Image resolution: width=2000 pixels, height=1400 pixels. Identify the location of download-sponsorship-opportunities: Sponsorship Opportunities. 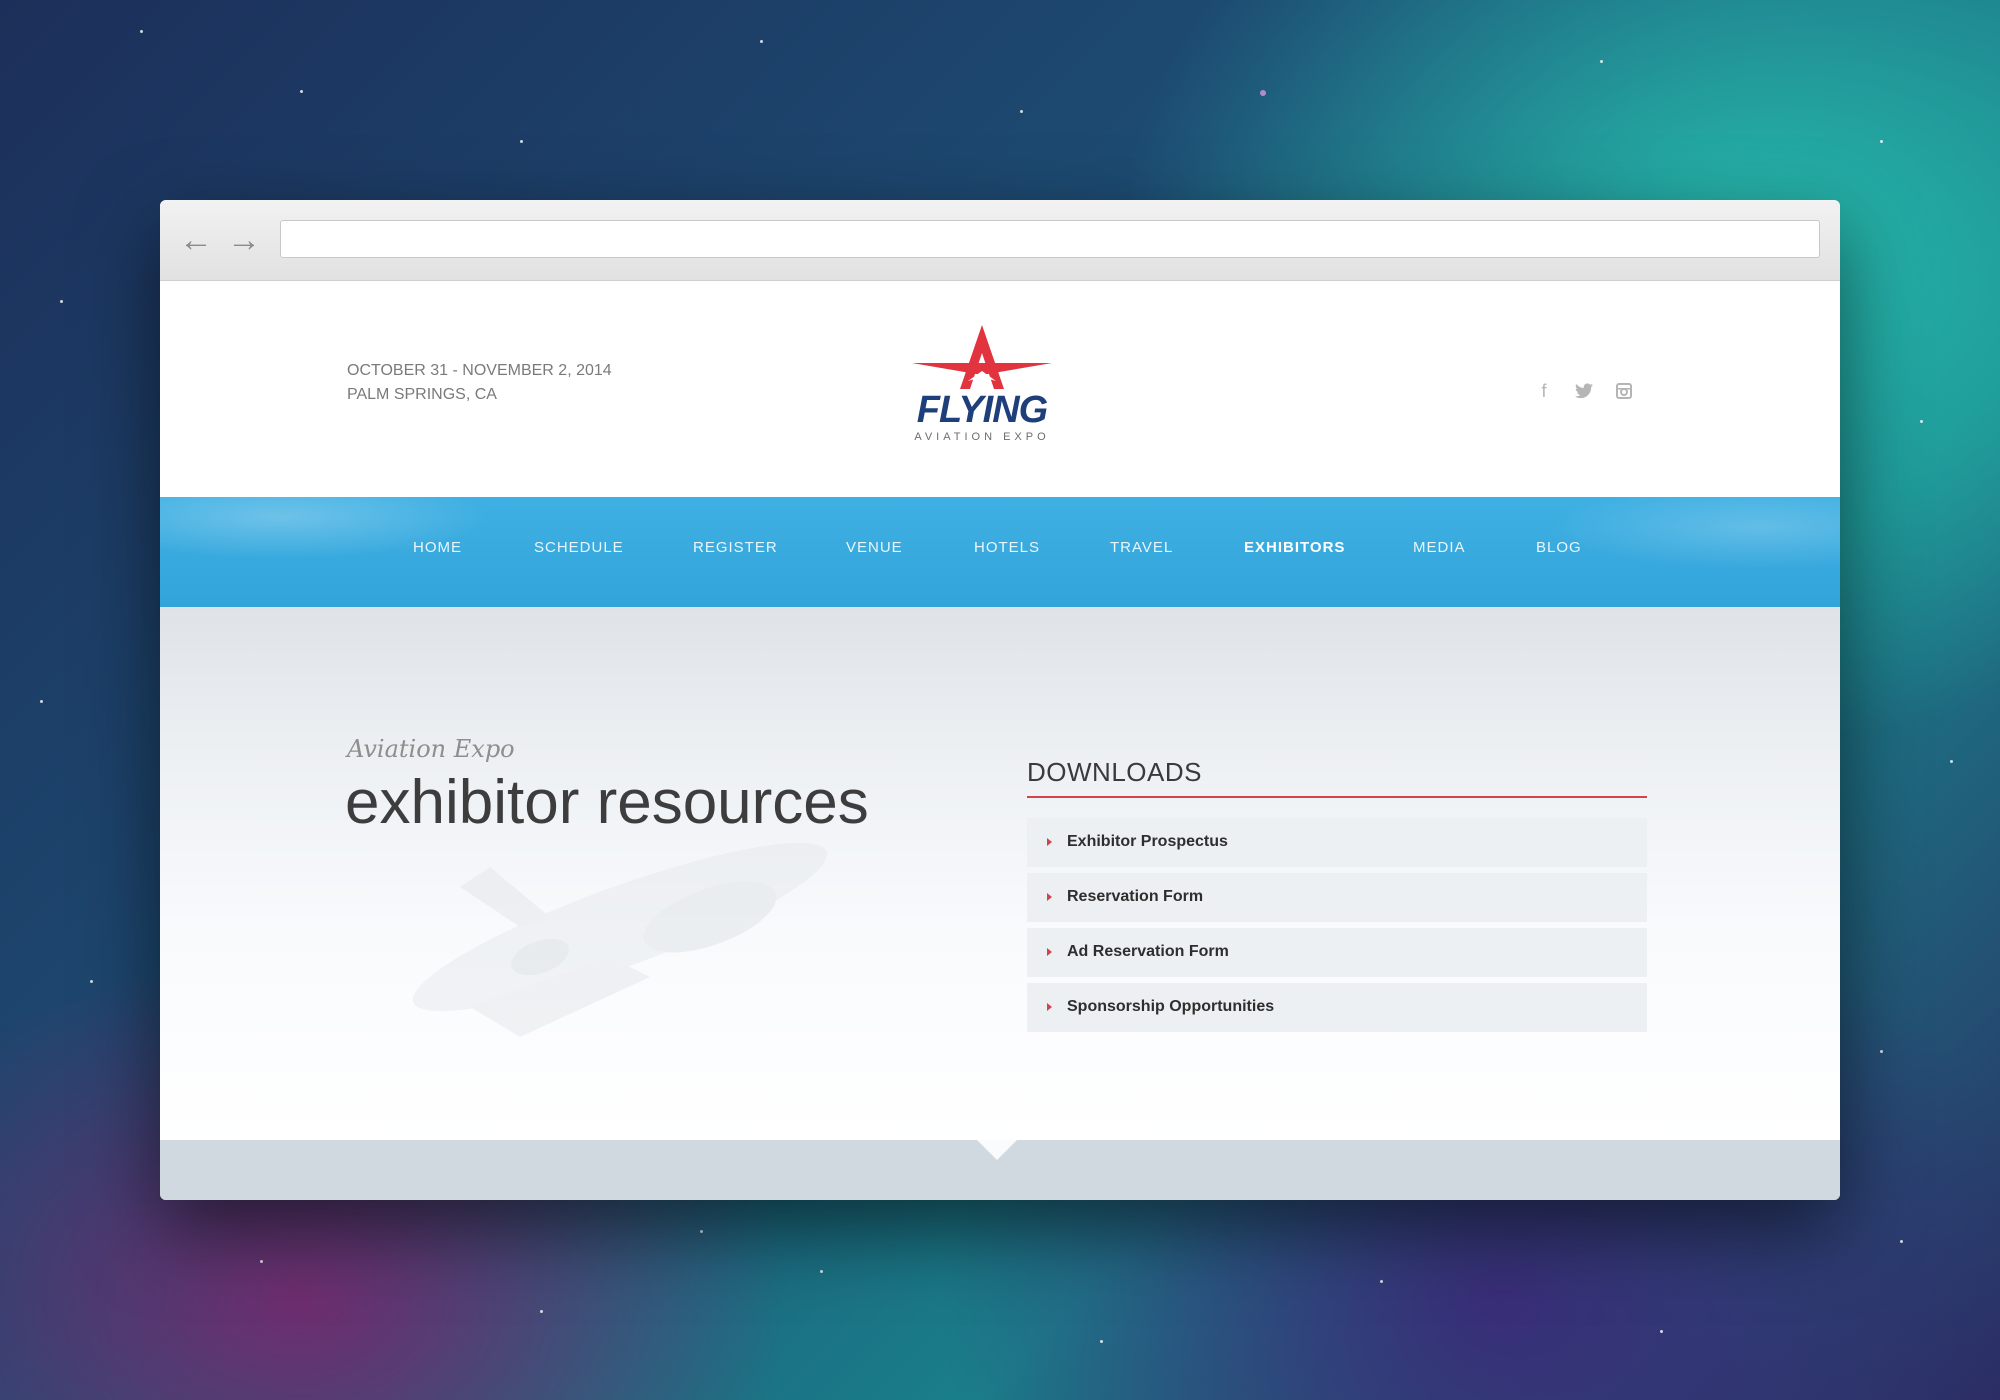
(1337, 1007).